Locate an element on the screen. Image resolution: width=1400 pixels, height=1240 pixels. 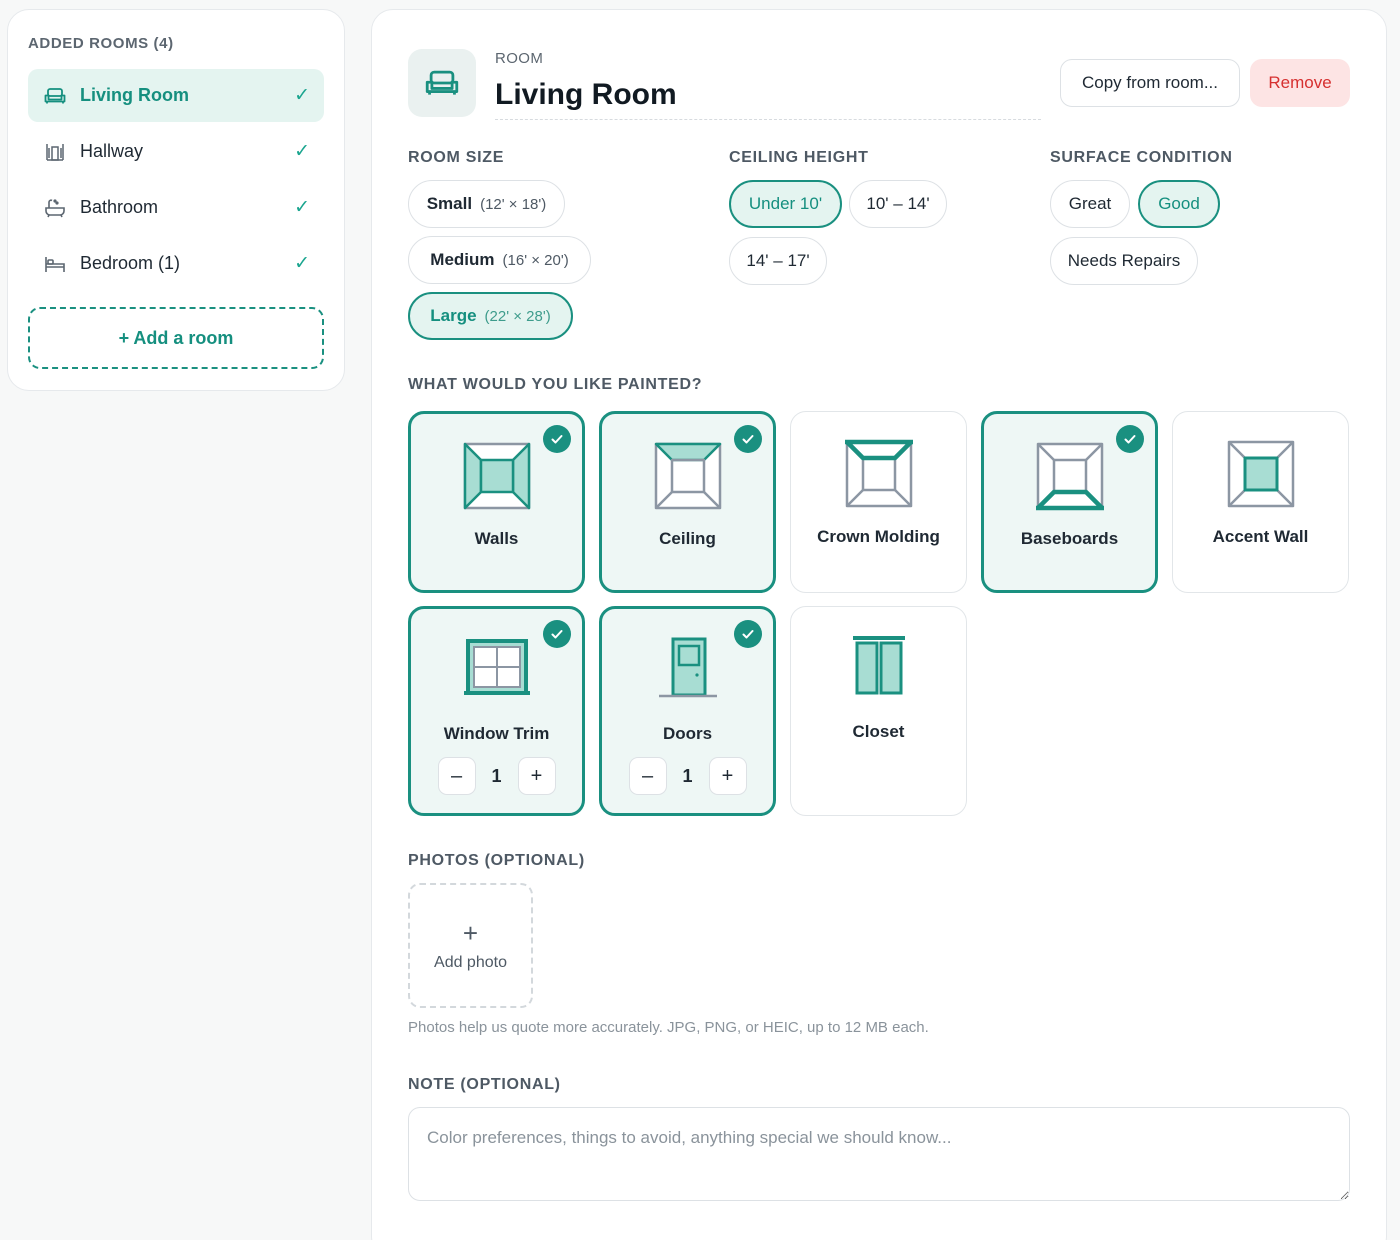
pill-dims: (22' × 28') is located at coordinates (517, 316).